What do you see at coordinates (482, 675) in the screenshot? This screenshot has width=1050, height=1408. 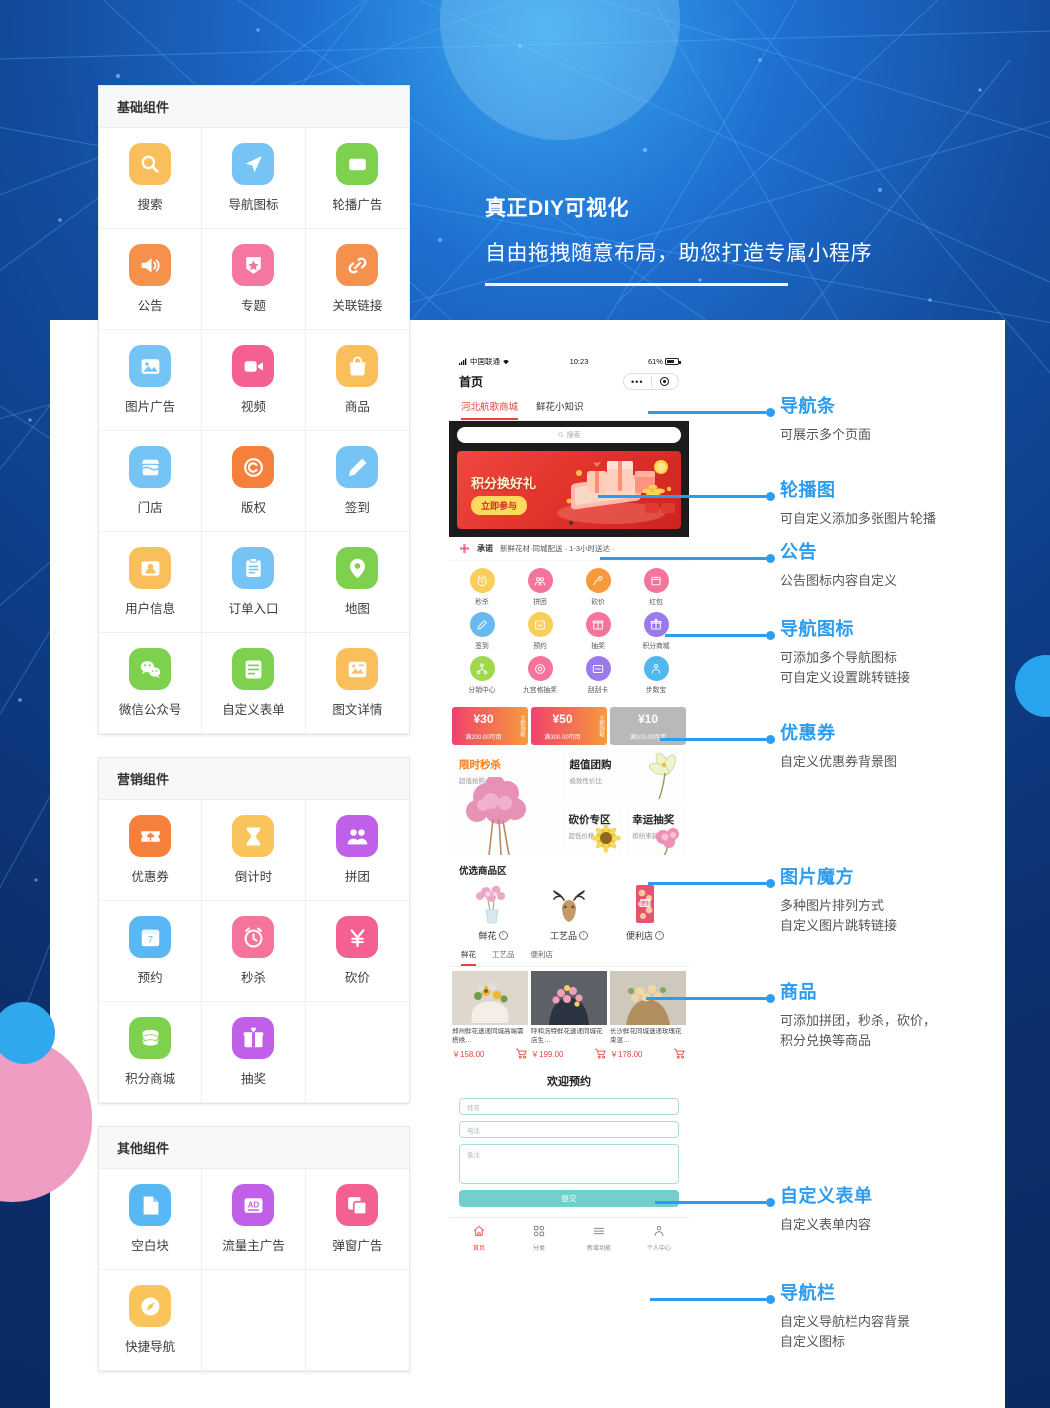 I see `nav-icon-item: 分销中心` at bounding box center [482, 675].